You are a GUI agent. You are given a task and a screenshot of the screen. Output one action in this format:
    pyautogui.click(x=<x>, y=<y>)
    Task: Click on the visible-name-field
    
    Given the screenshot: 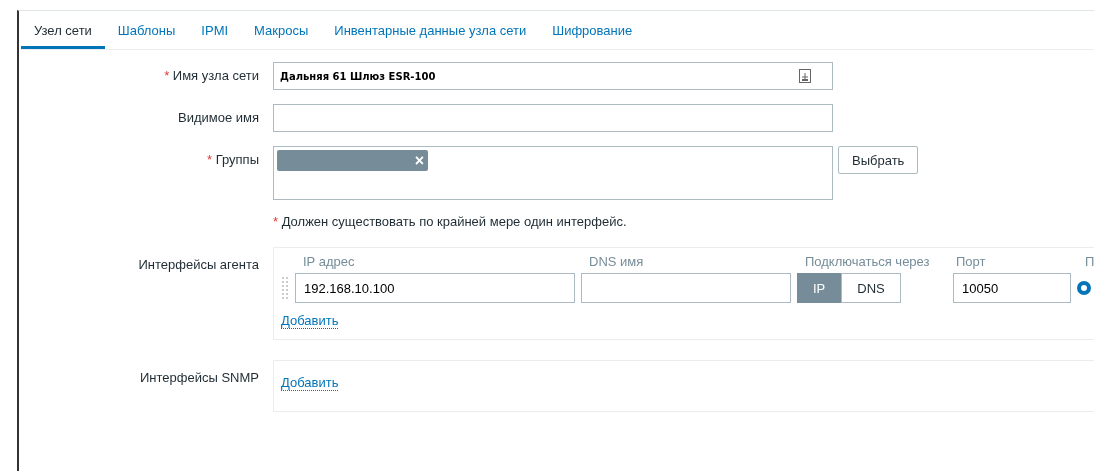 What is the action you would take?
    pyautogui.click(x=553, y=118)
    